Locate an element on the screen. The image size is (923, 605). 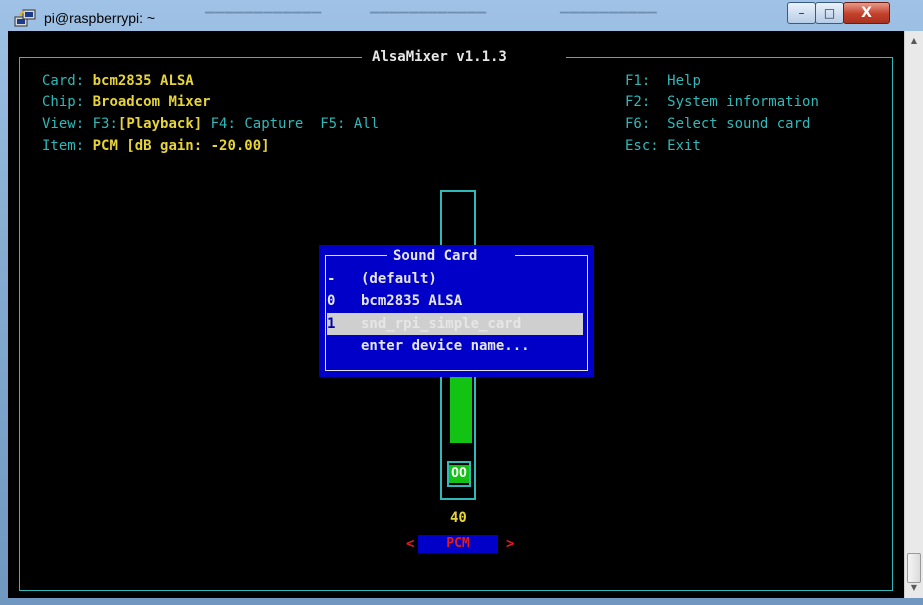
maximize-button: □ is located at coordinates (829, 13).